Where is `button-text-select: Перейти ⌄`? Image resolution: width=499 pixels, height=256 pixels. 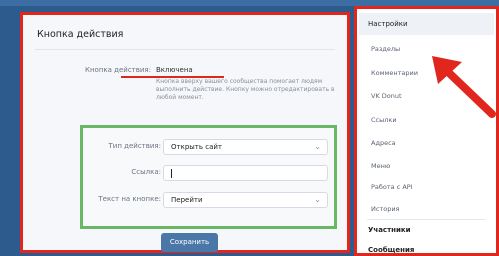 button-text-select: Перейти ⌄ is located at coordinates (245, 200).